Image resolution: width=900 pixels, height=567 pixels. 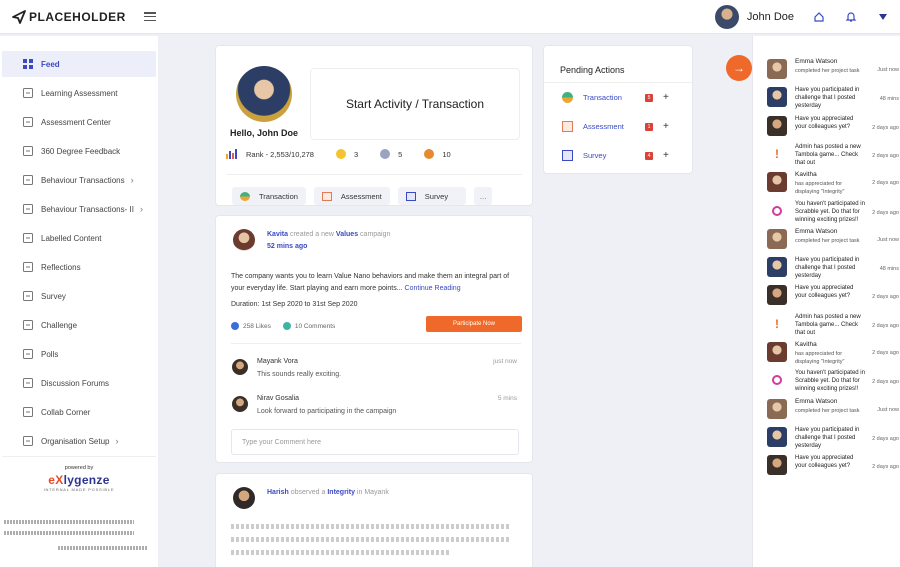 What do you see at coordinates (79, 238) in the screenshot?
I see `sidebar-item-labelled-content: Labelled Content` at bounding box center [79, 238].